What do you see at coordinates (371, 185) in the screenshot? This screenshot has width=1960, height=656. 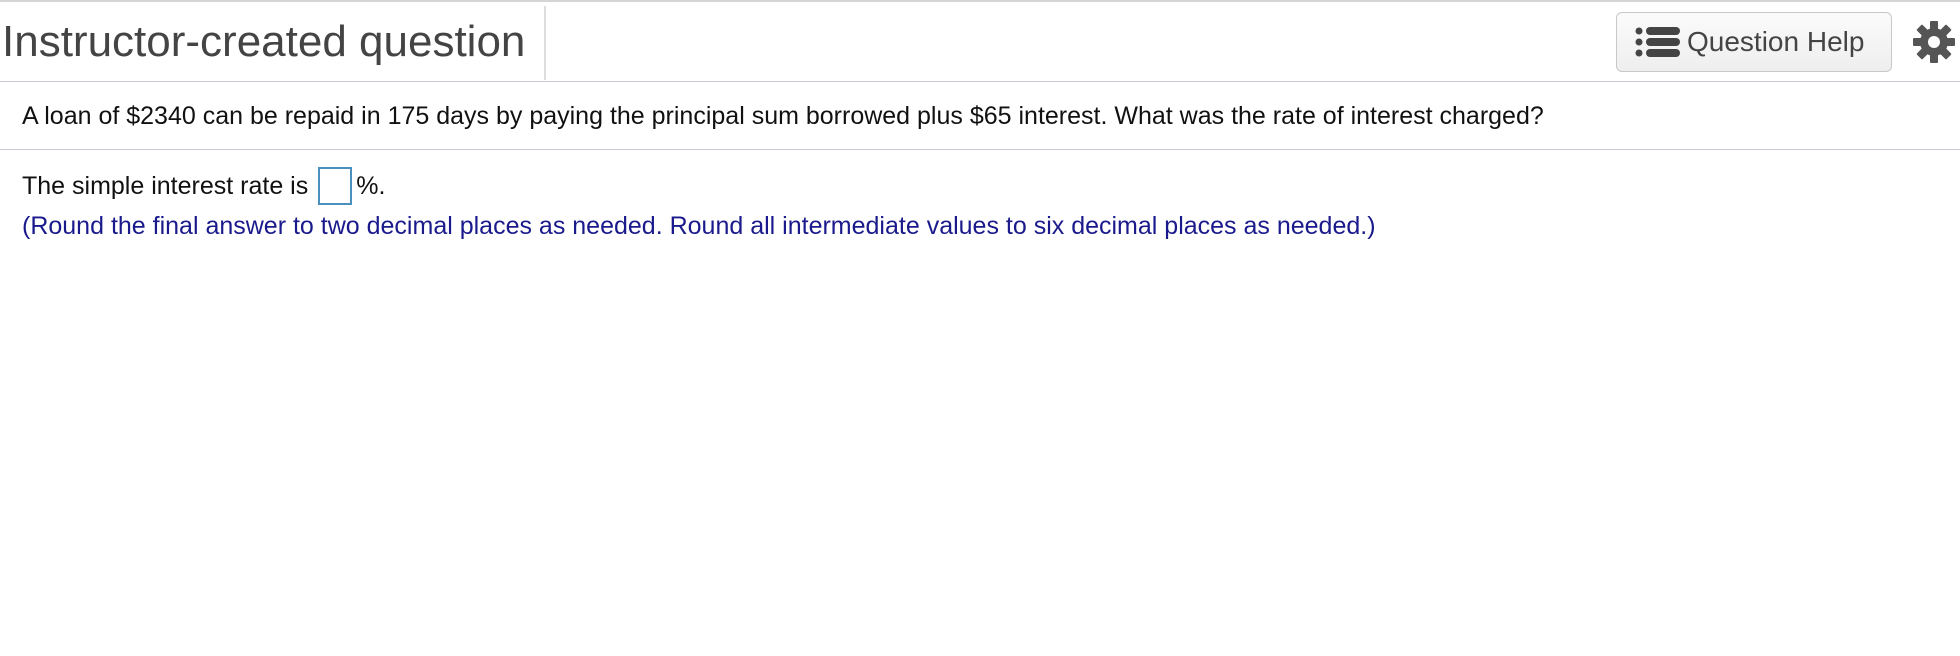 I see `answer-suffix: %.` at bounding box center [371, 185].